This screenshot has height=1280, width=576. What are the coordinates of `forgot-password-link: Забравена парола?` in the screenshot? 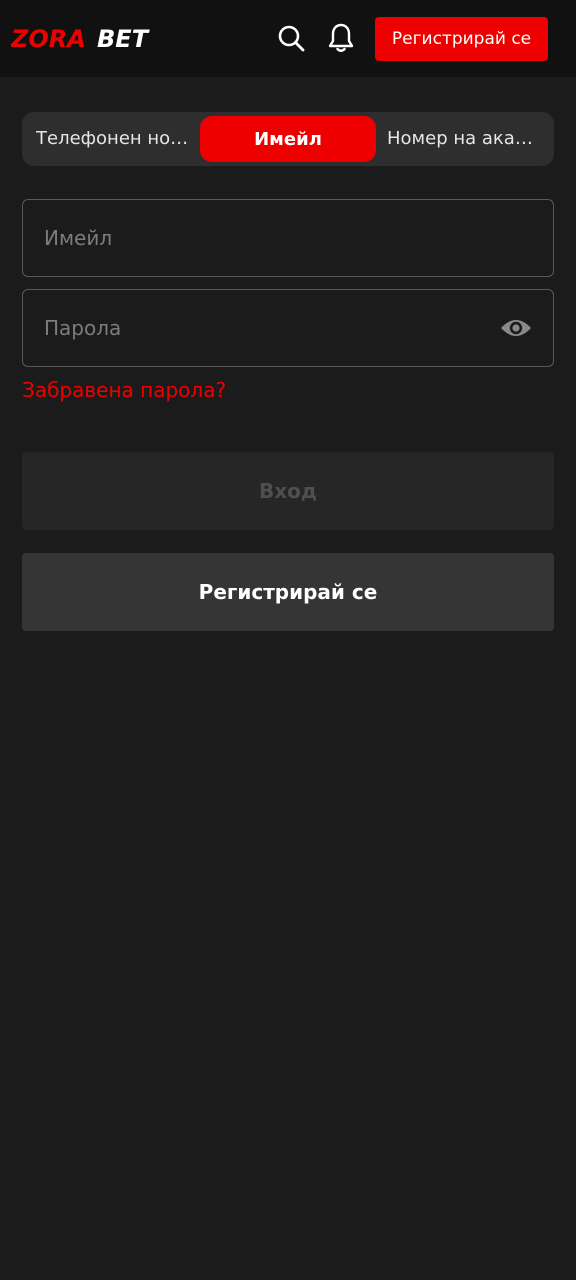 It's located at (124, 390).